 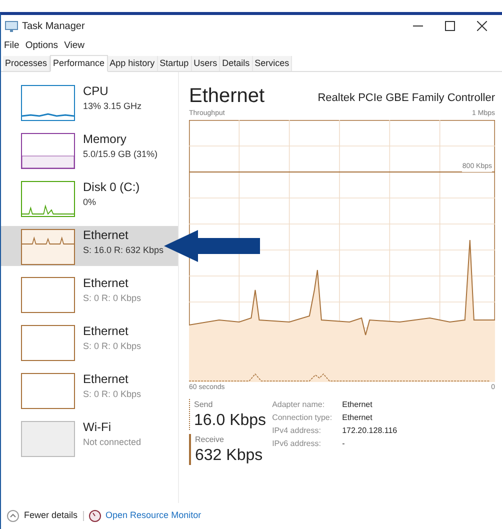 What do you see at coordinates (229, 455) in the screenshot?
I see `stat-value: 632 Kbps` at bounding box center [229, 455].